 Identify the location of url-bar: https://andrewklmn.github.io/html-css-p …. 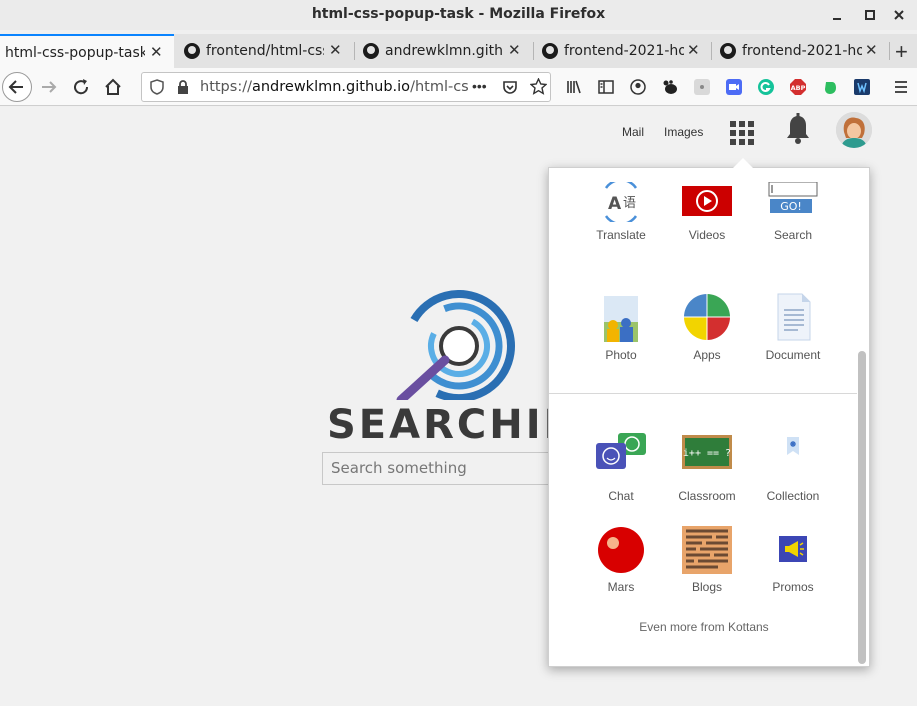
(346, 87).